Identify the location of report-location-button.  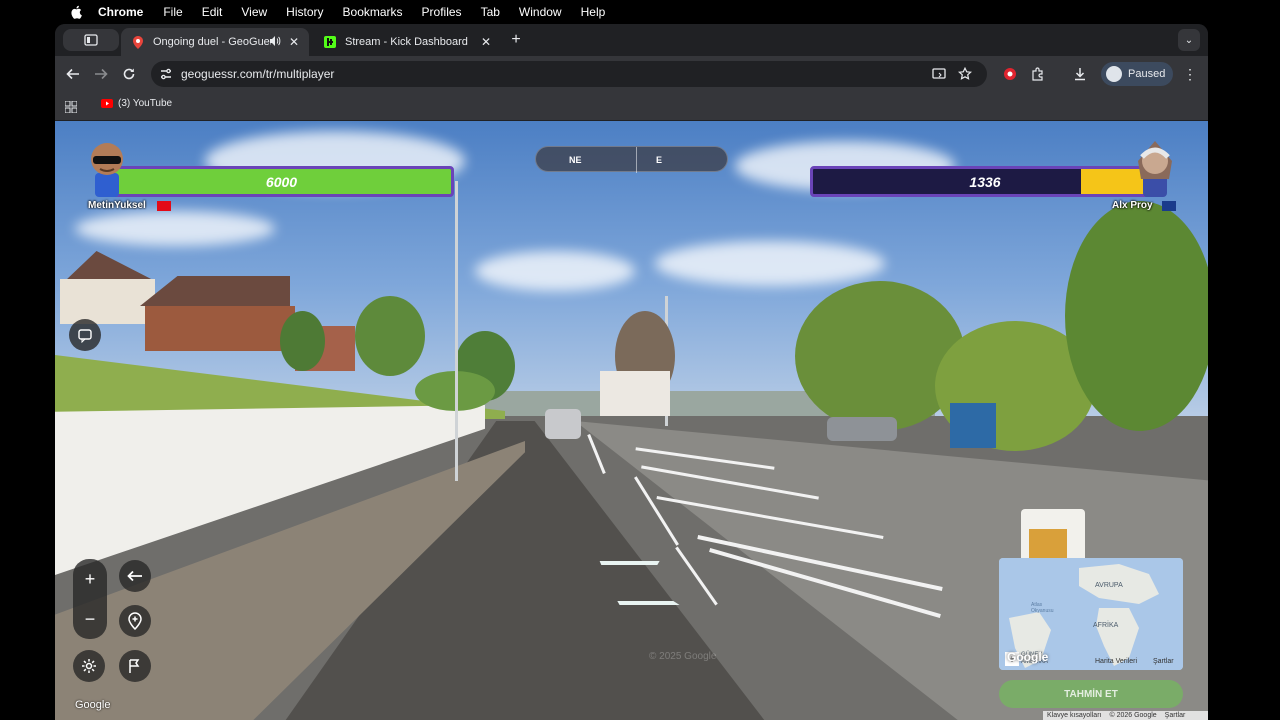
(85, 335).